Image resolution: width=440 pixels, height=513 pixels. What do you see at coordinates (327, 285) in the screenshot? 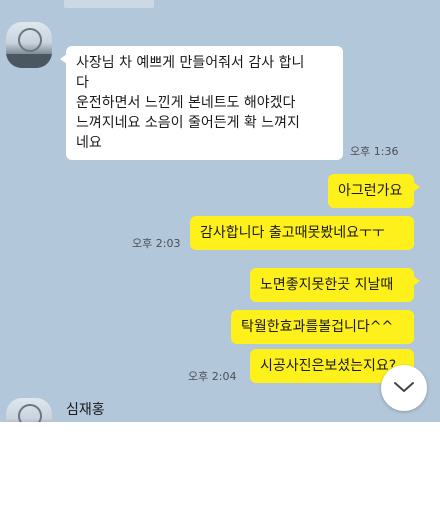
I see `message-text: 노면좋지못한곳 지날때` at bounding box center [327, 285].